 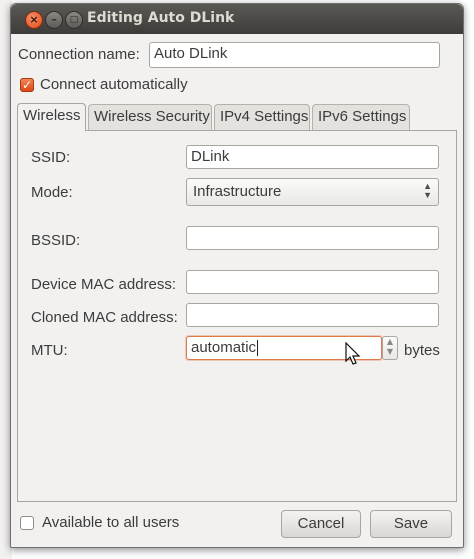 I want to click on available-all-users-checkbox, so click(x=27, y=523).